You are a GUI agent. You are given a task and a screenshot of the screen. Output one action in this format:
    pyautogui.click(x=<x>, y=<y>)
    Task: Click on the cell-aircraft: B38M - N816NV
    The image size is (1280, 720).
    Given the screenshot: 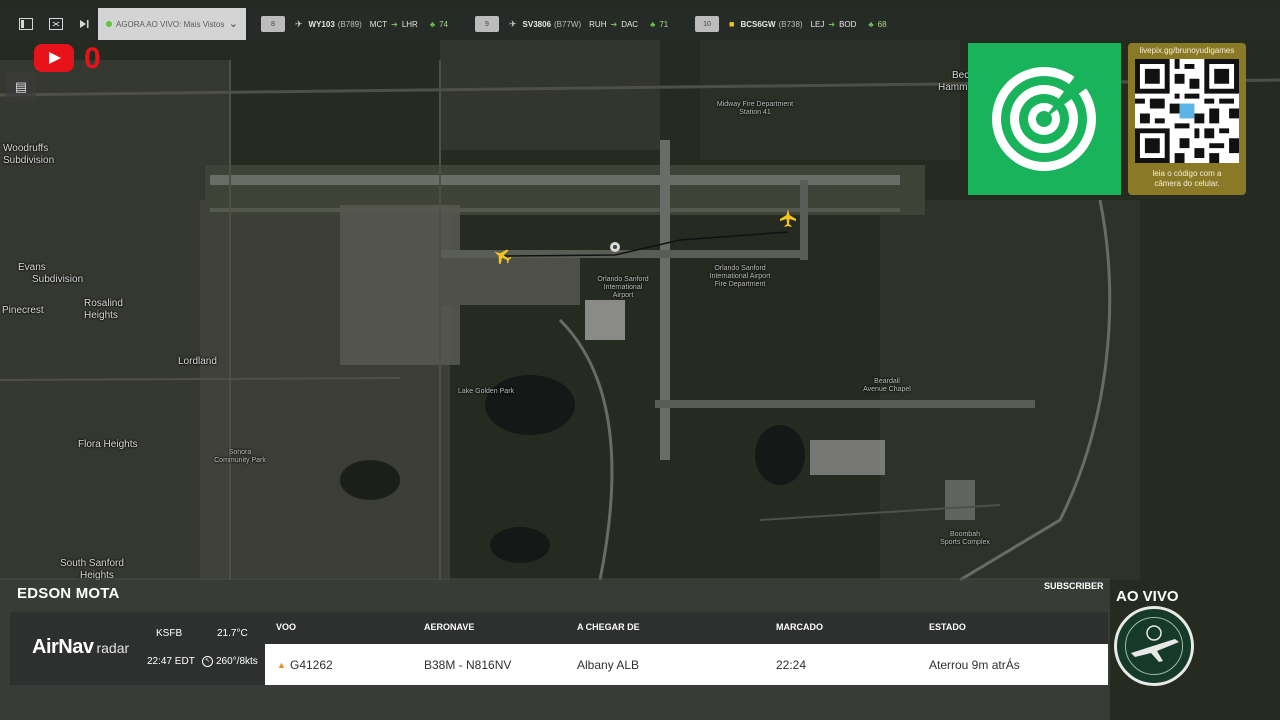 What is the action you would take?
    pyautogui.click(x=468, y=665)
    